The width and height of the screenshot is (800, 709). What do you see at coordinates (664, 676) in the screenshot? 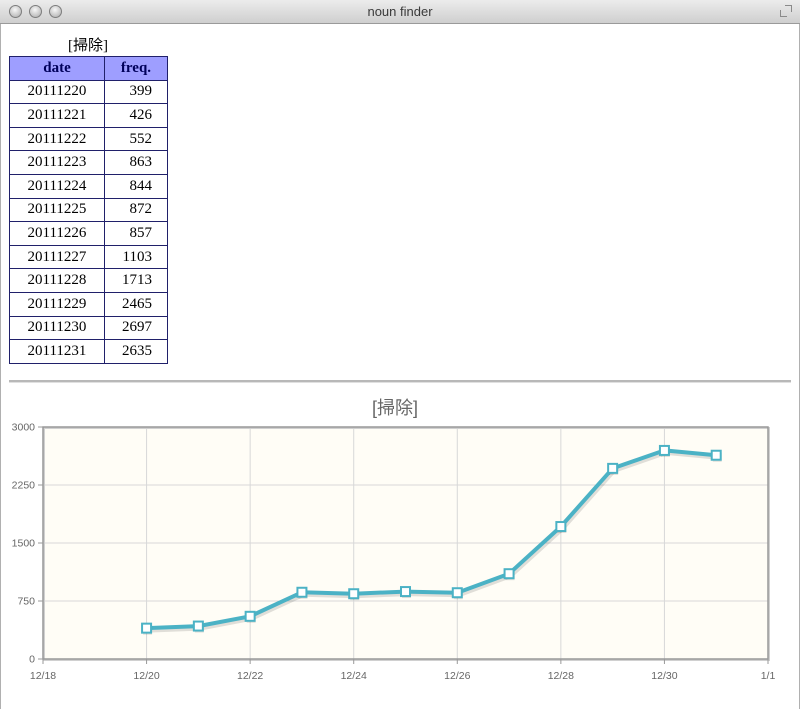
I see `x-tick-label: 12/30` at bounding box center [664, 676].